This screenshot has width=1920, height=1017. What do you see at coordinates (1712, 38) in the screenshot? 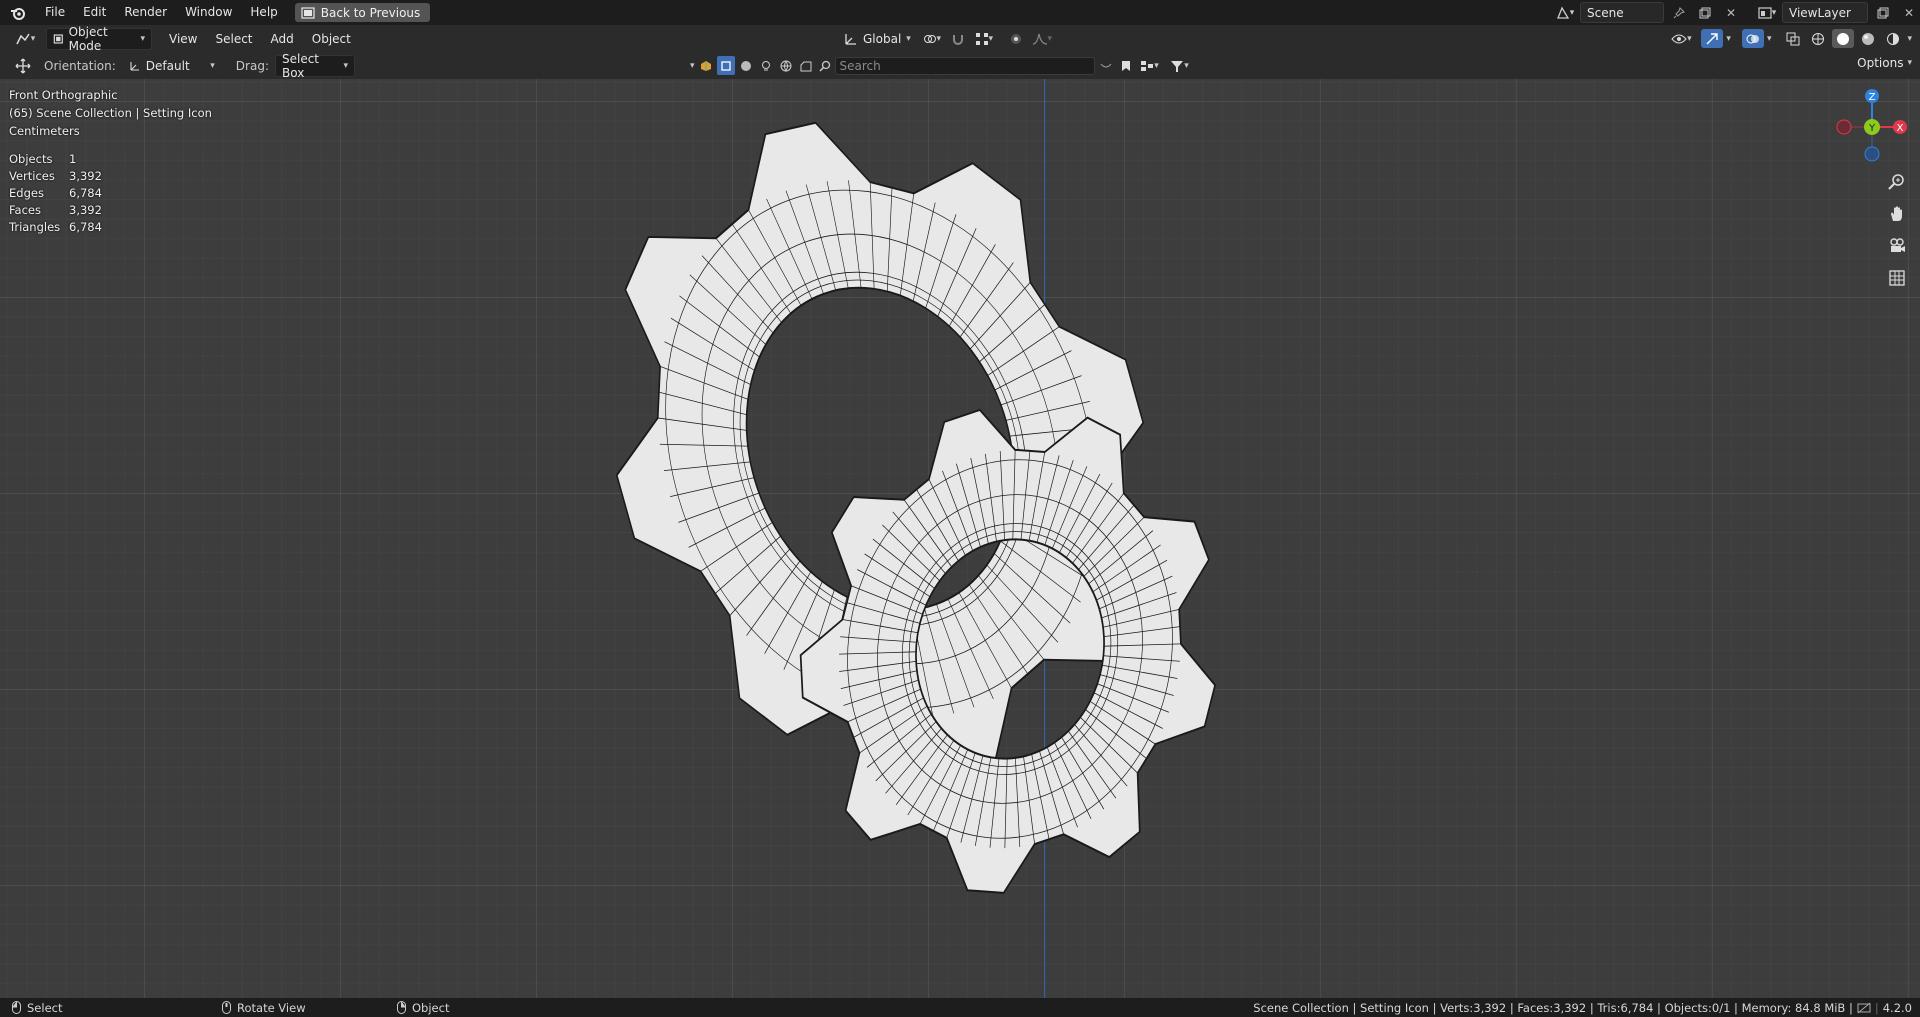
I see `gizmo-toggle-icon` at bounding box center [1712, 38].